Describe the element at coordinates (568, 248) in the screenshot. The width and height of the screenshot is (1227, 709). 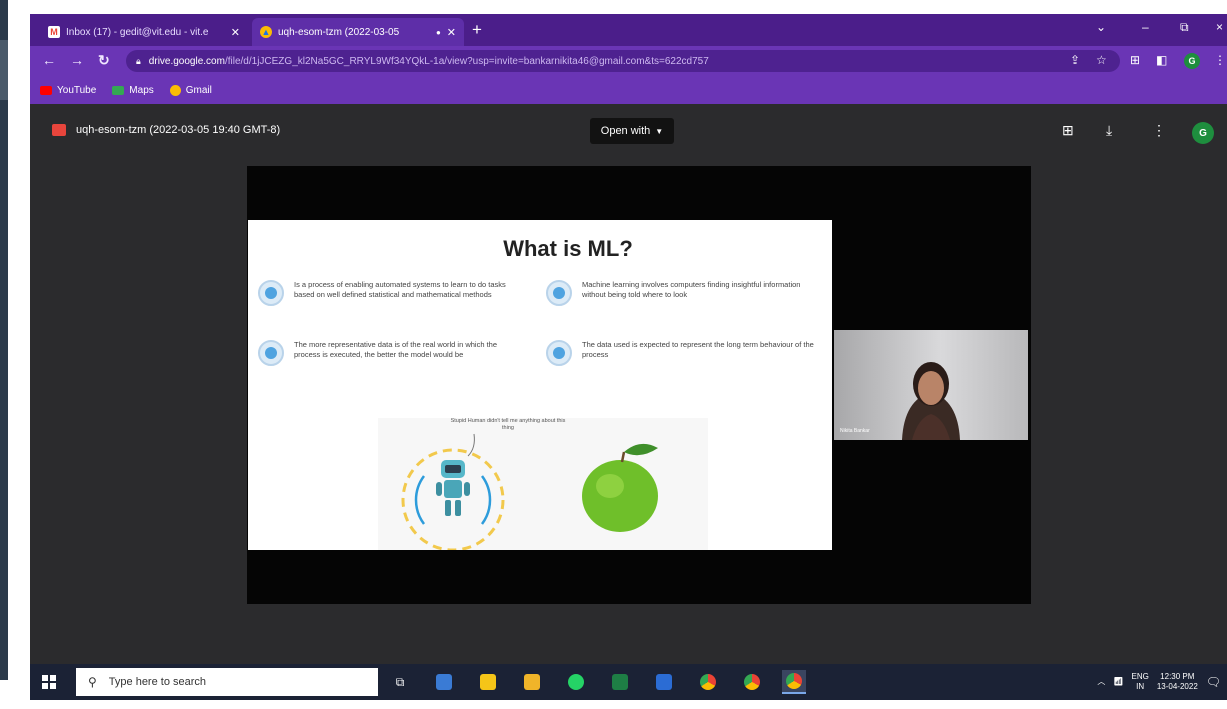
I see `slide-title: What is ML?` at that location.